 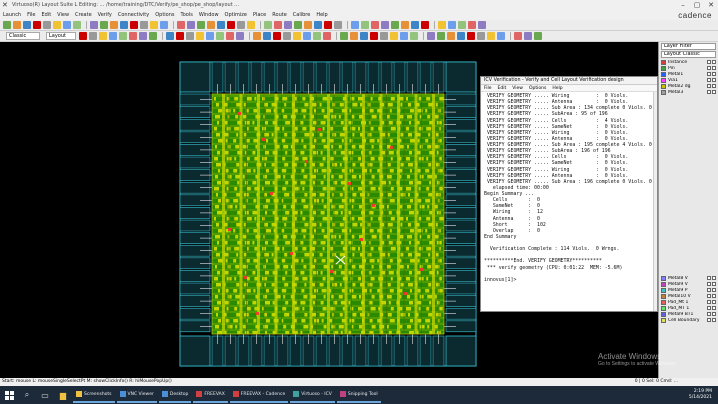 What do you see at coordinates (175, 395) in the screenshot?
I see `taskbar-item-desktop: Desktop` at bounding box center [175, 395].